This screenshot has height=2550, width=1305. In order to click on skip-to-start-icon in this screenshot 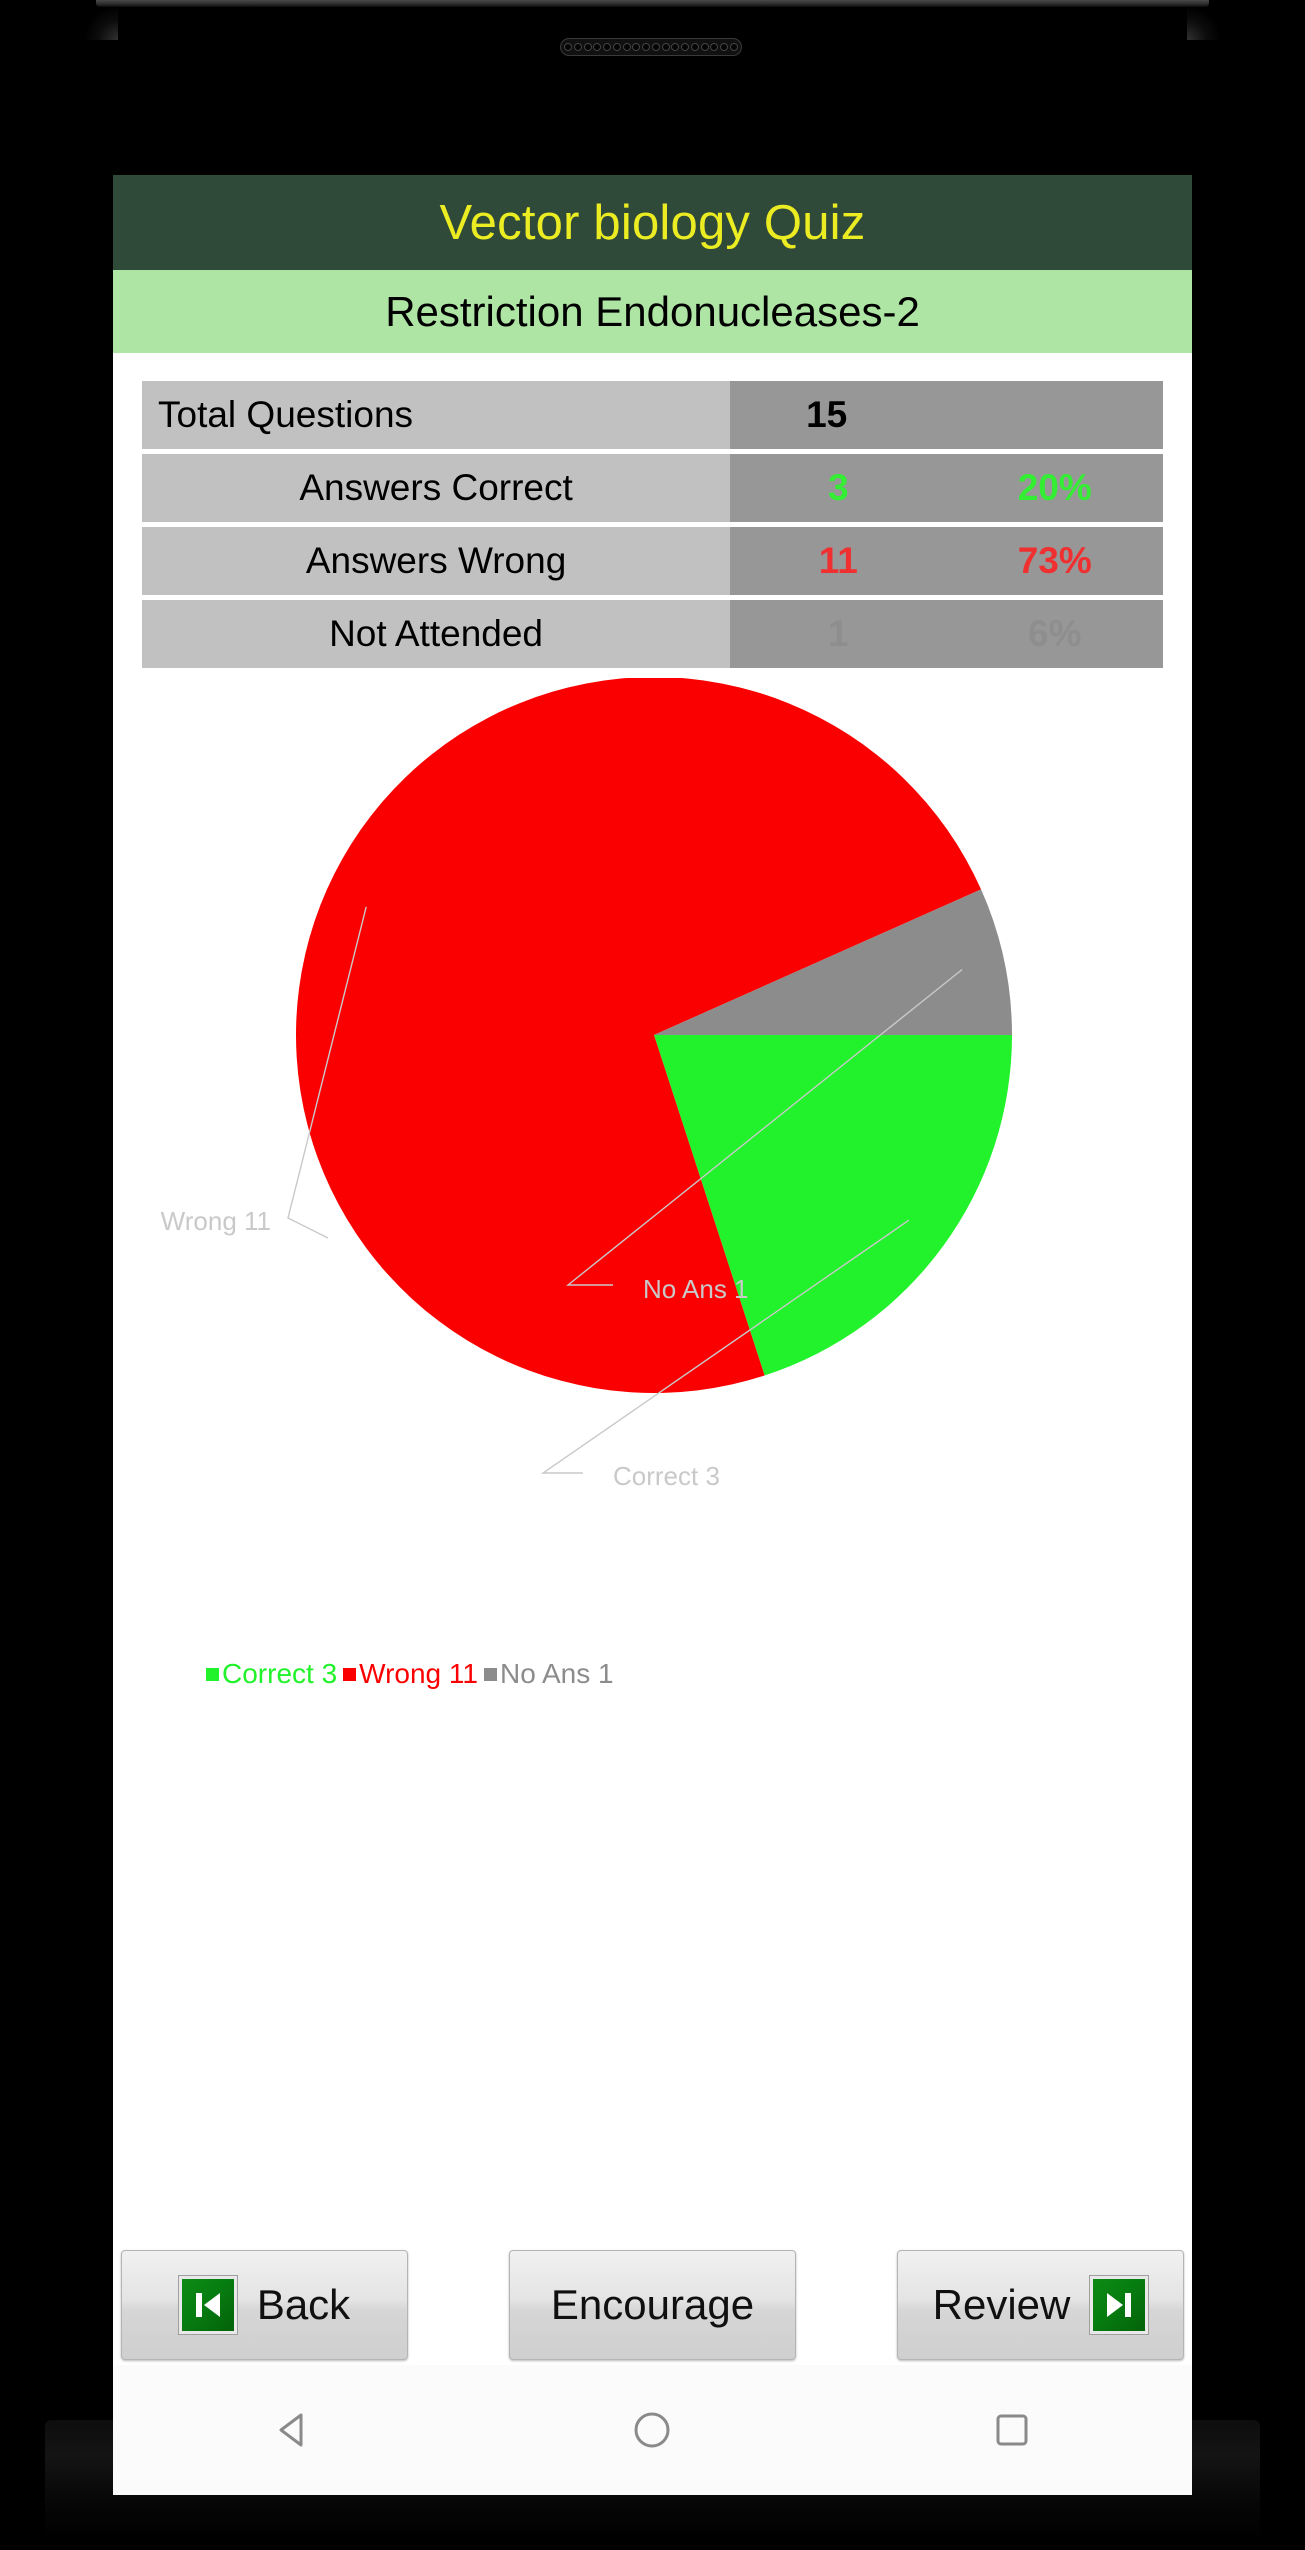, I will do `click(207, 2305)`.